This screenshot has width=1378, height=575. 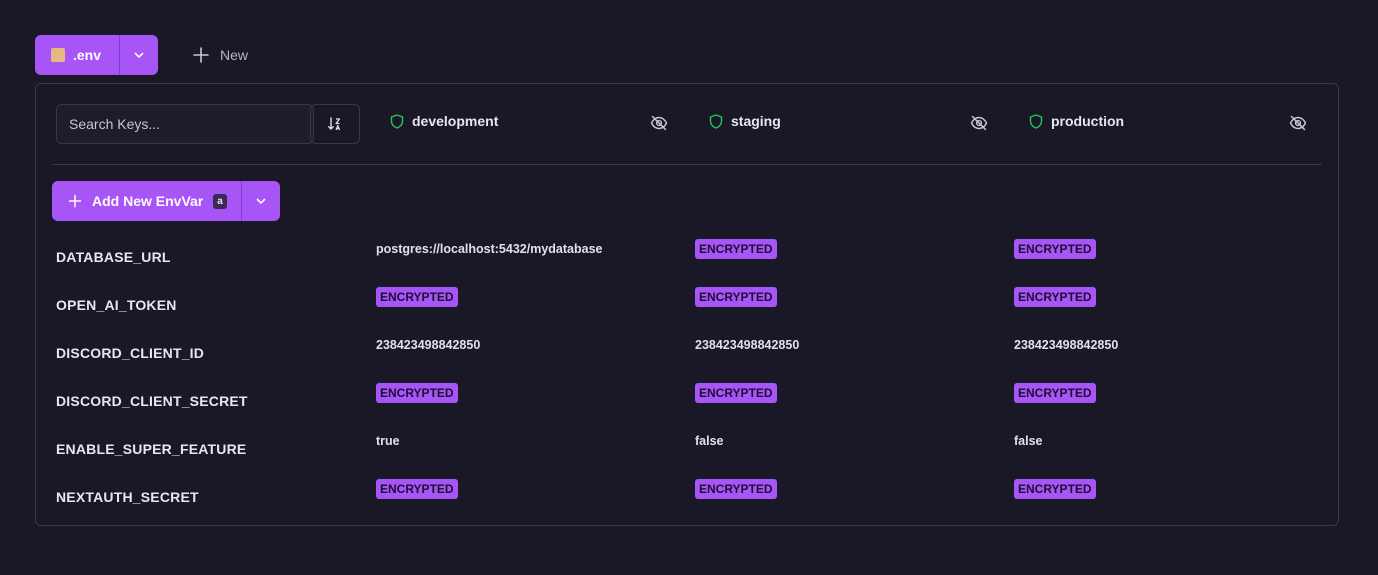 I want to click on envvar-value-production: false, so click(x=1028, y=441).